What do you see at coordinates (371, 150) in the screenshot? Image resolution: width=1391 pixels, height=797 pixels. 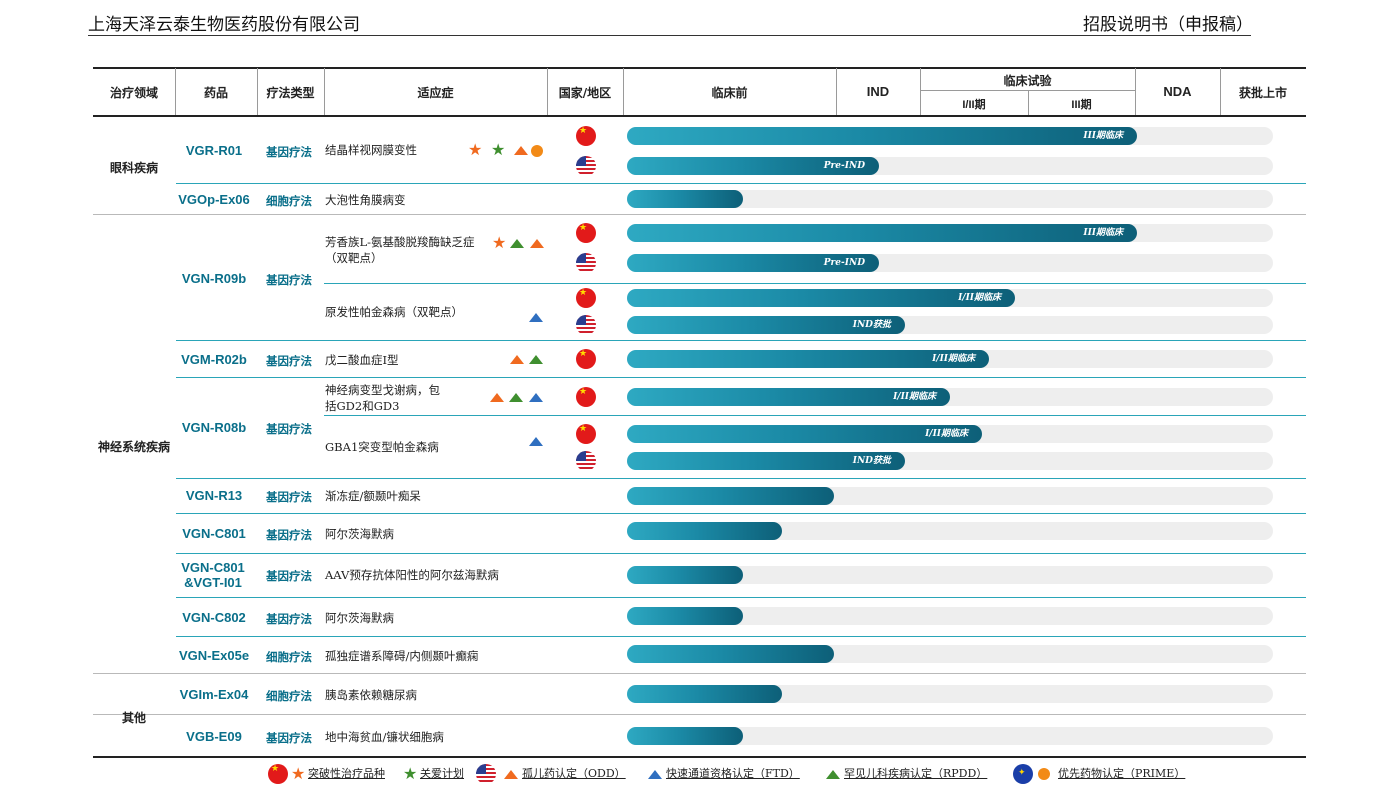 I see `indication: 结晶样视网膜变性` at bounding box center [371, 150].